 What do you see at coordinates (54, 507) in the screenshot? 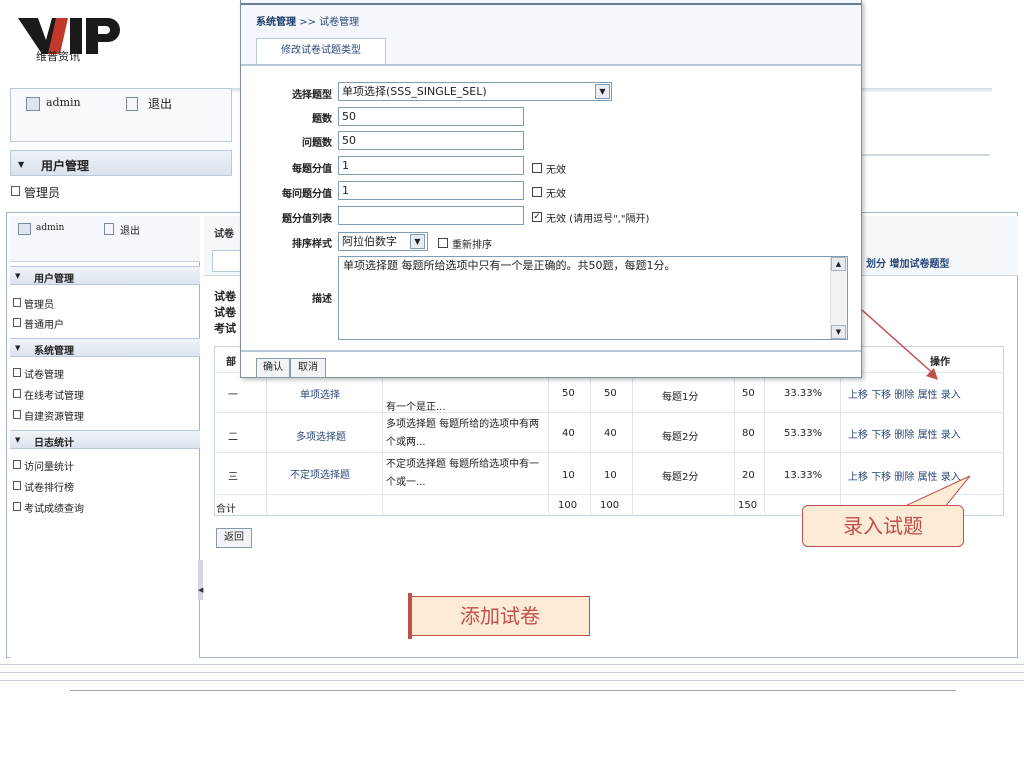
I see `sidebar-item-scores: 考试成绩查询` at bounding box center [54, 507].